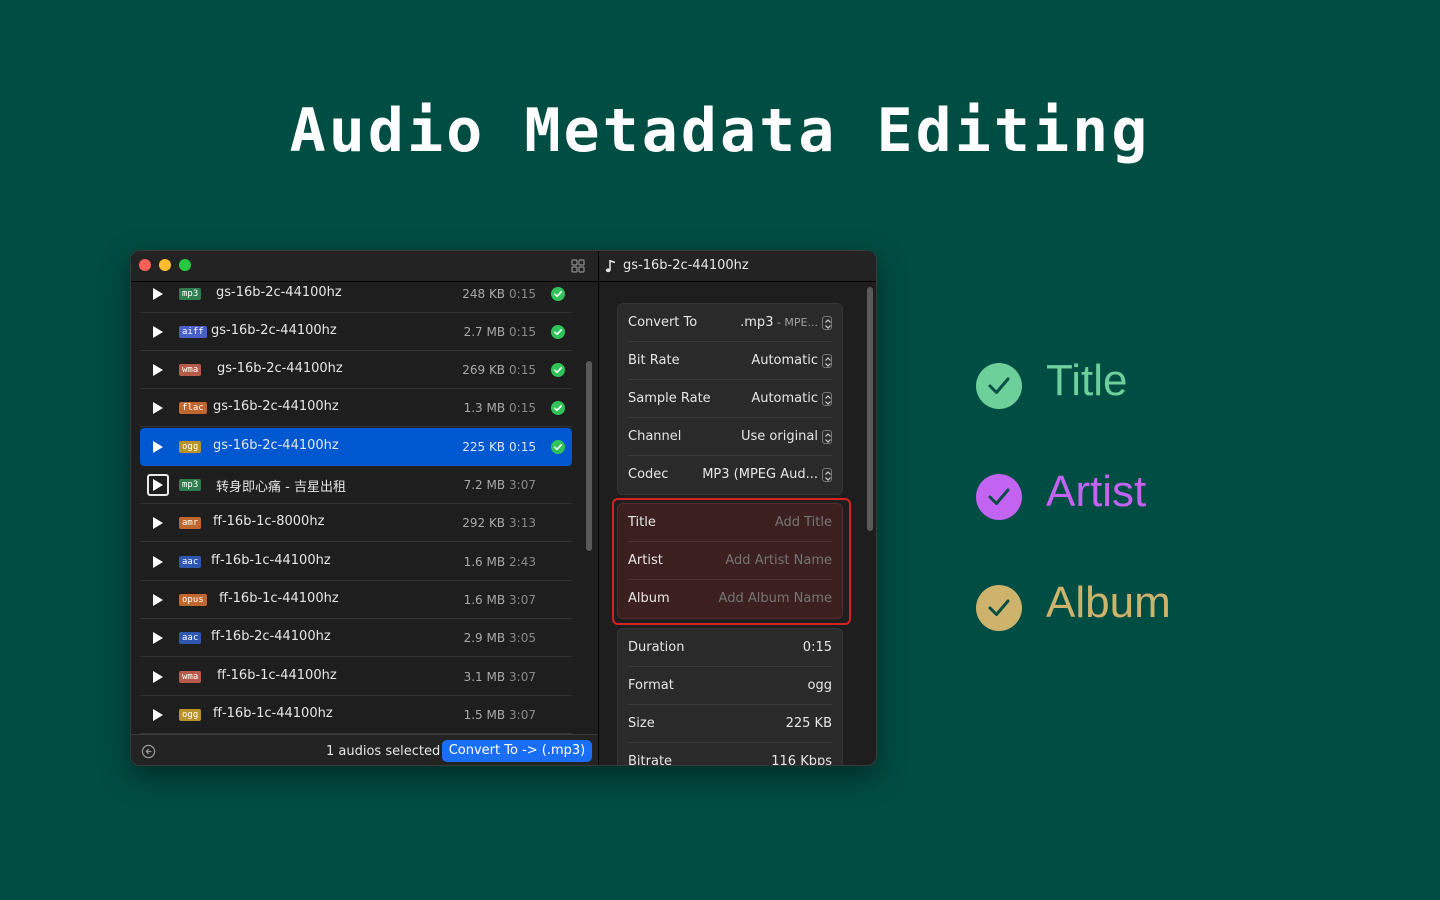  Describe the element at coordinates (517, 751) in the screenshot. I see `convert-button: Convert To -> (.mp3)` at that location.